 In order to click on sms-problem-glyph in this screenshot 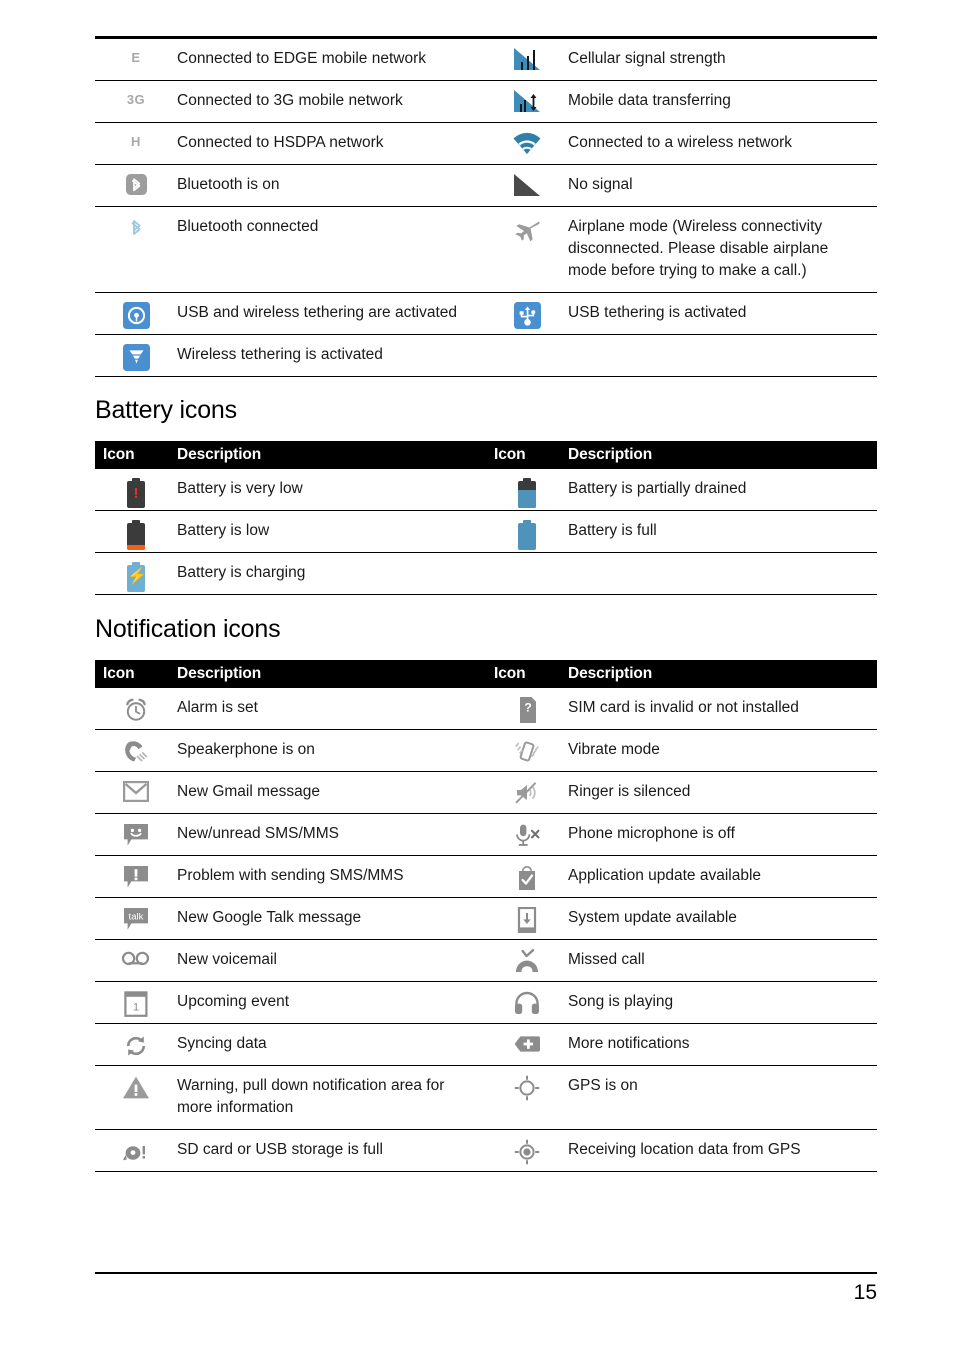, I will do `click(136, 877)`.